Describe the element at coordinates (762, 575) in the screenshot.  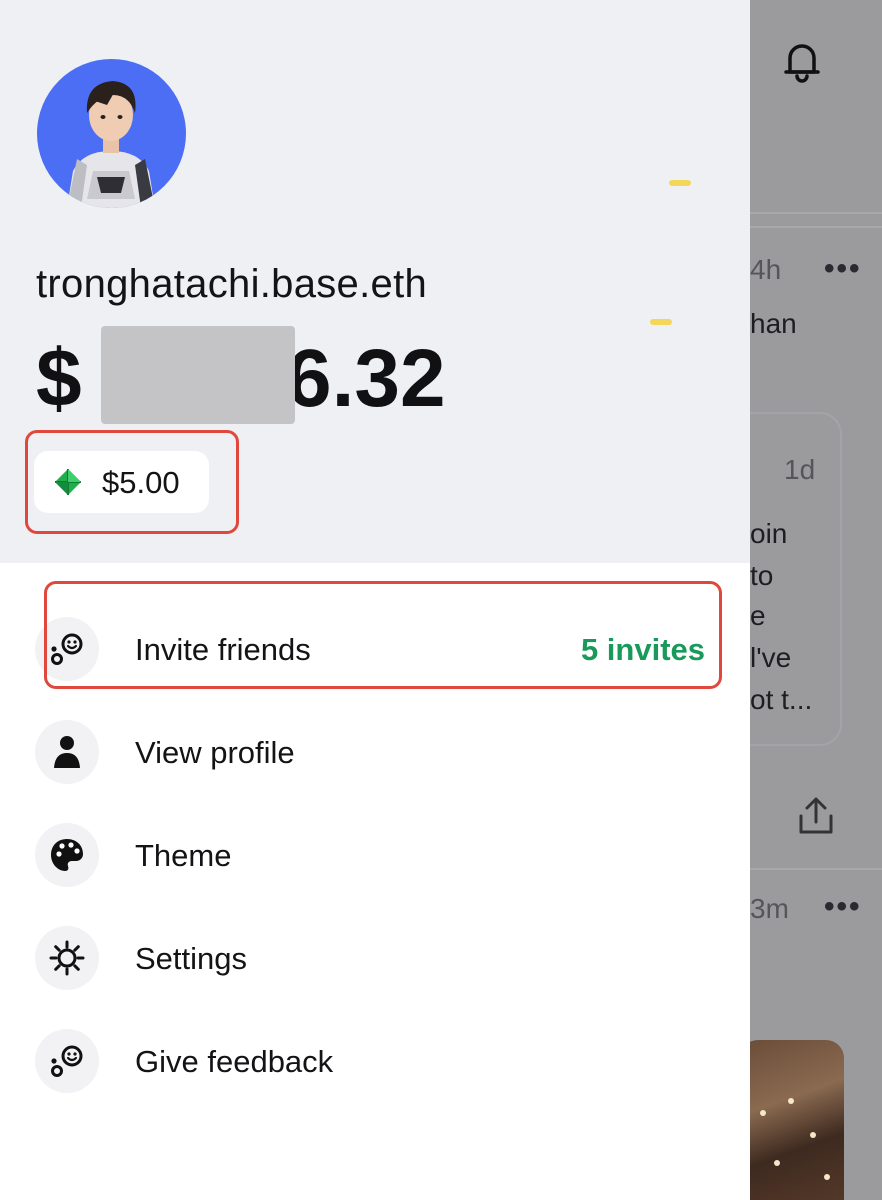
I see `post-snippet-line: to` at that location.